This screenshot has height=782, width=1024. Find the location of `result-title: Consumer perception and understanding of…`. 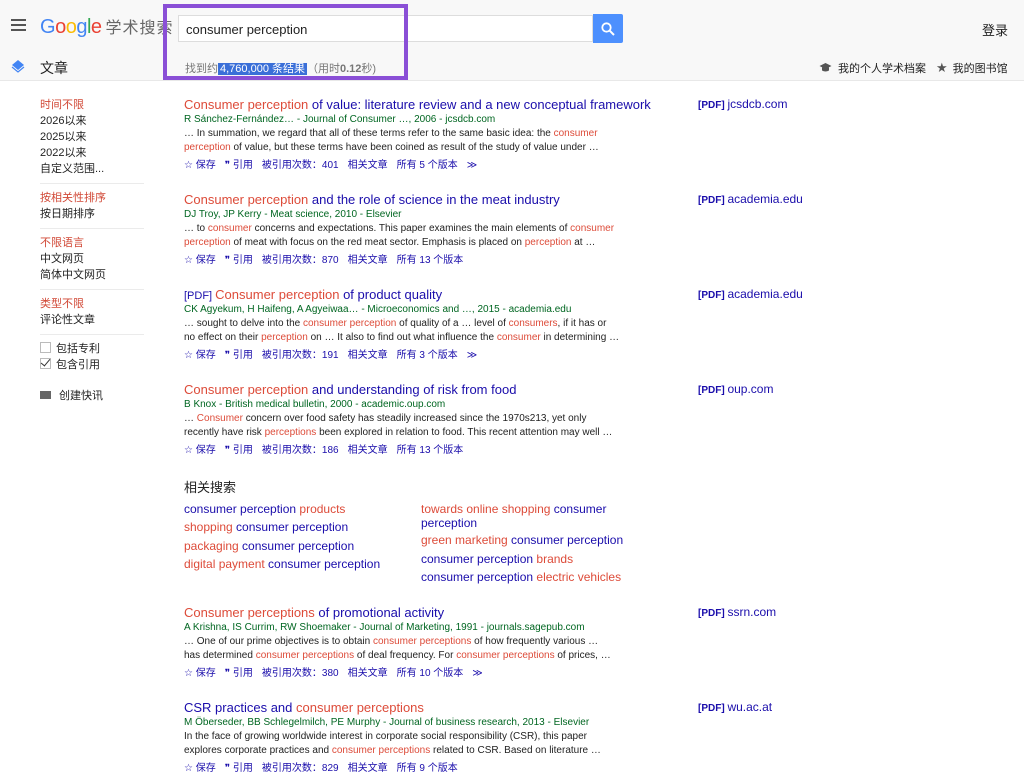

result-title: Consumer perception and understanding of… is located at coordinates (434, 389).